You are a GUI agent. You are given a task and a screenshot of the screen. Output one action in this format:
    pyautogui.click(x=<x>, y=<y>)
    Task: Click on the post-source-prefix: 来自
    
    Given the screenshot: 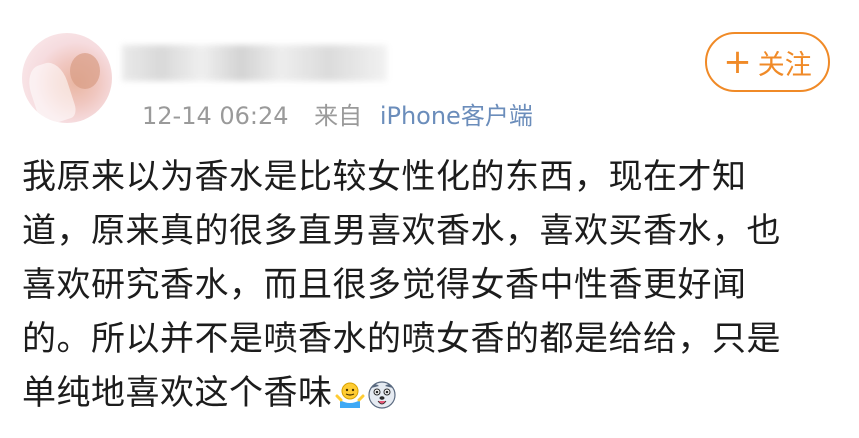 What is the action you would take?
    pyautogui.click(x=338, y=116)
    